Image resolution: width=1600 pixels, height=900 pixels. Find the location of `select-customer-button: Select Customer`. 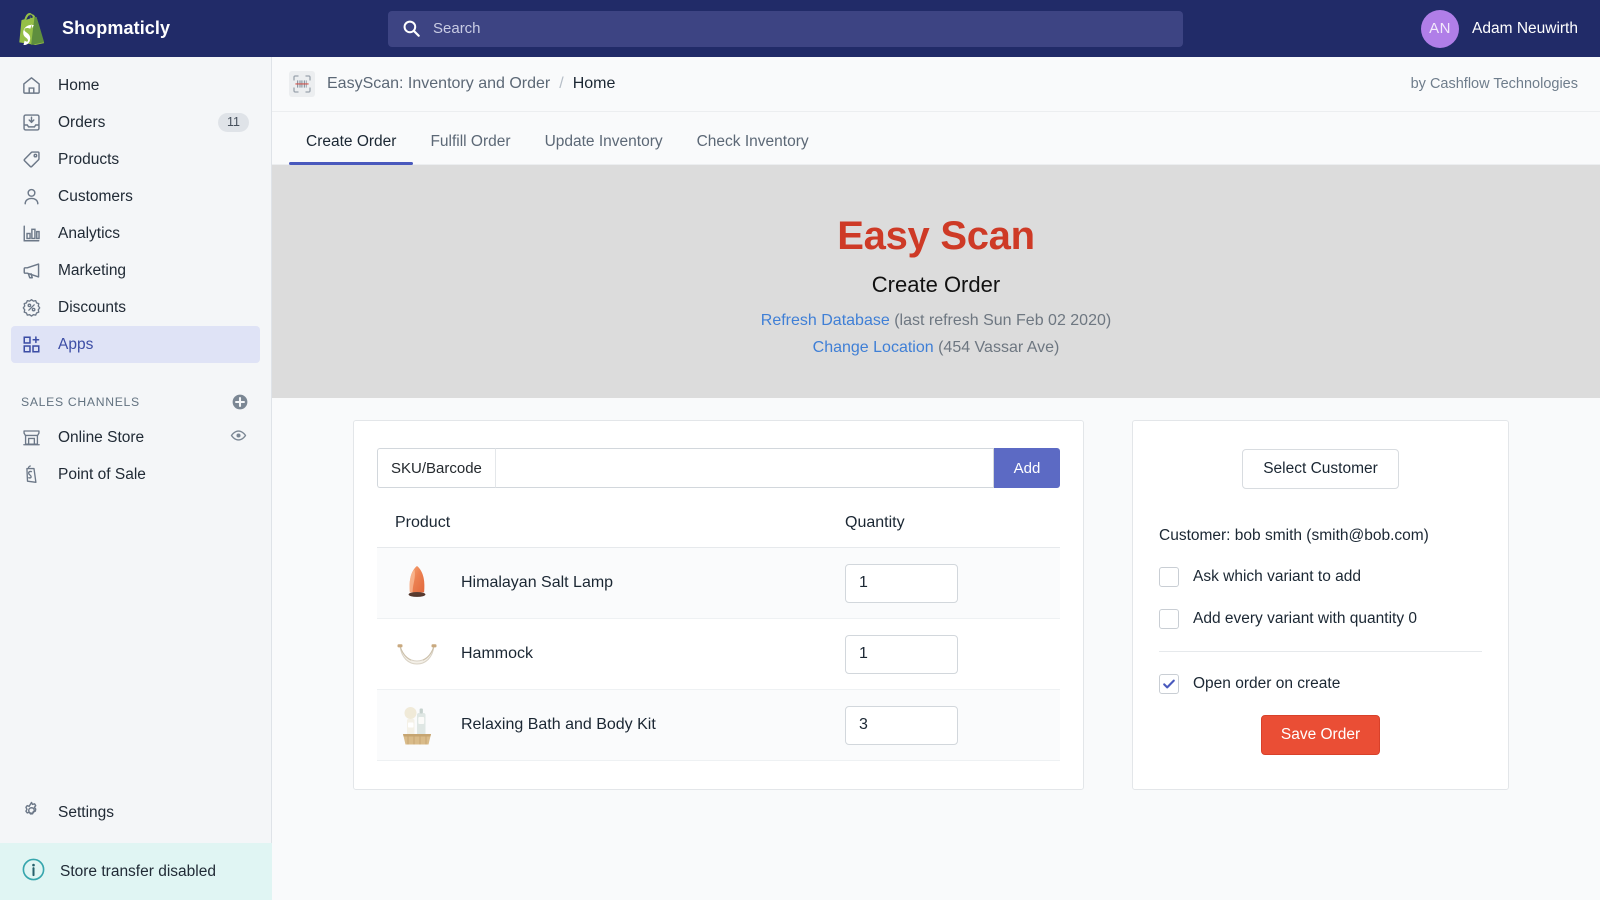

select-customer-button: Select Customer is located at coordinates (1320, 469).